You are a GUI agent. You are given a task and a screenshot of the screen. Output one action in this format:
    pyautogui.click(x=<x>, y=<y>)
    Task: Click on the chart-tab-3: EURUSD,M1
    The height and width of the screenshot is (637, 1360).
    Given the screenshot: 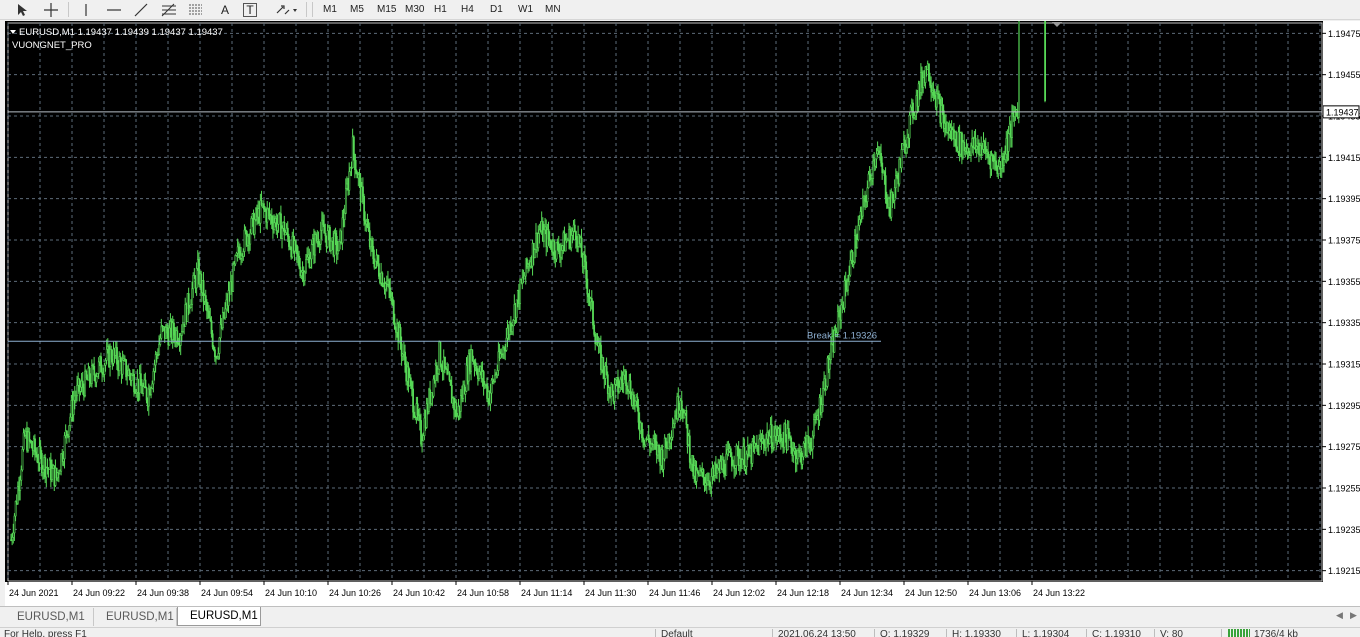 What is the action you would take?
    pyautogui.click(x=219, y=616)
    